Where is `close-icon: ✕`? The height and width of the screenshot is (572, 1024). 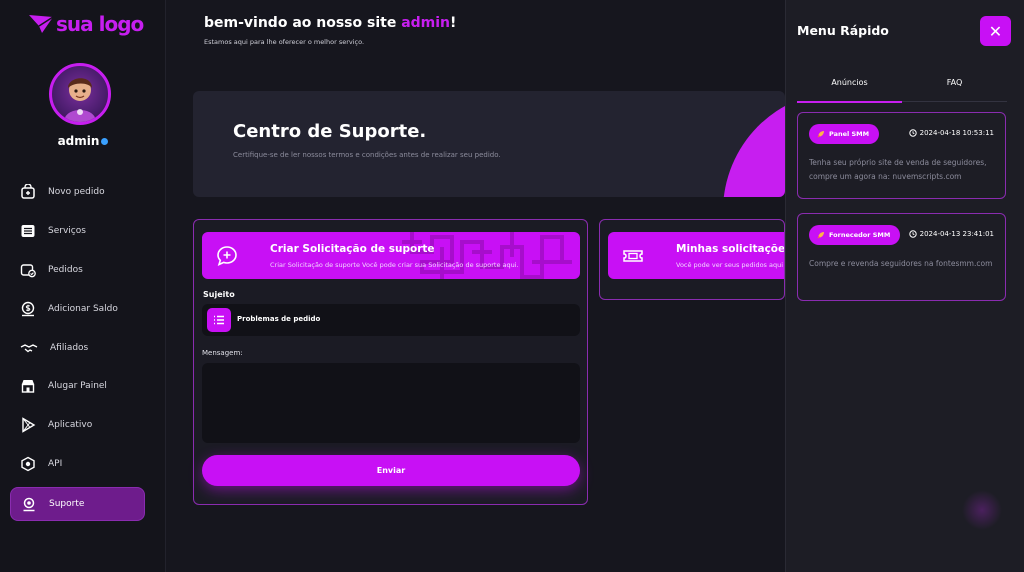 close-icon: ✕ is located at coordinates (995, 31).